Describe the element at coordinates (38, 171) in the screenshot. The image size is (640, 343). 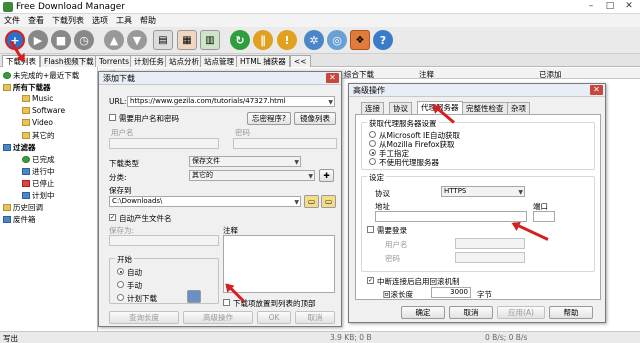
I see `tree-item-in-progress: 进行中` at that location.